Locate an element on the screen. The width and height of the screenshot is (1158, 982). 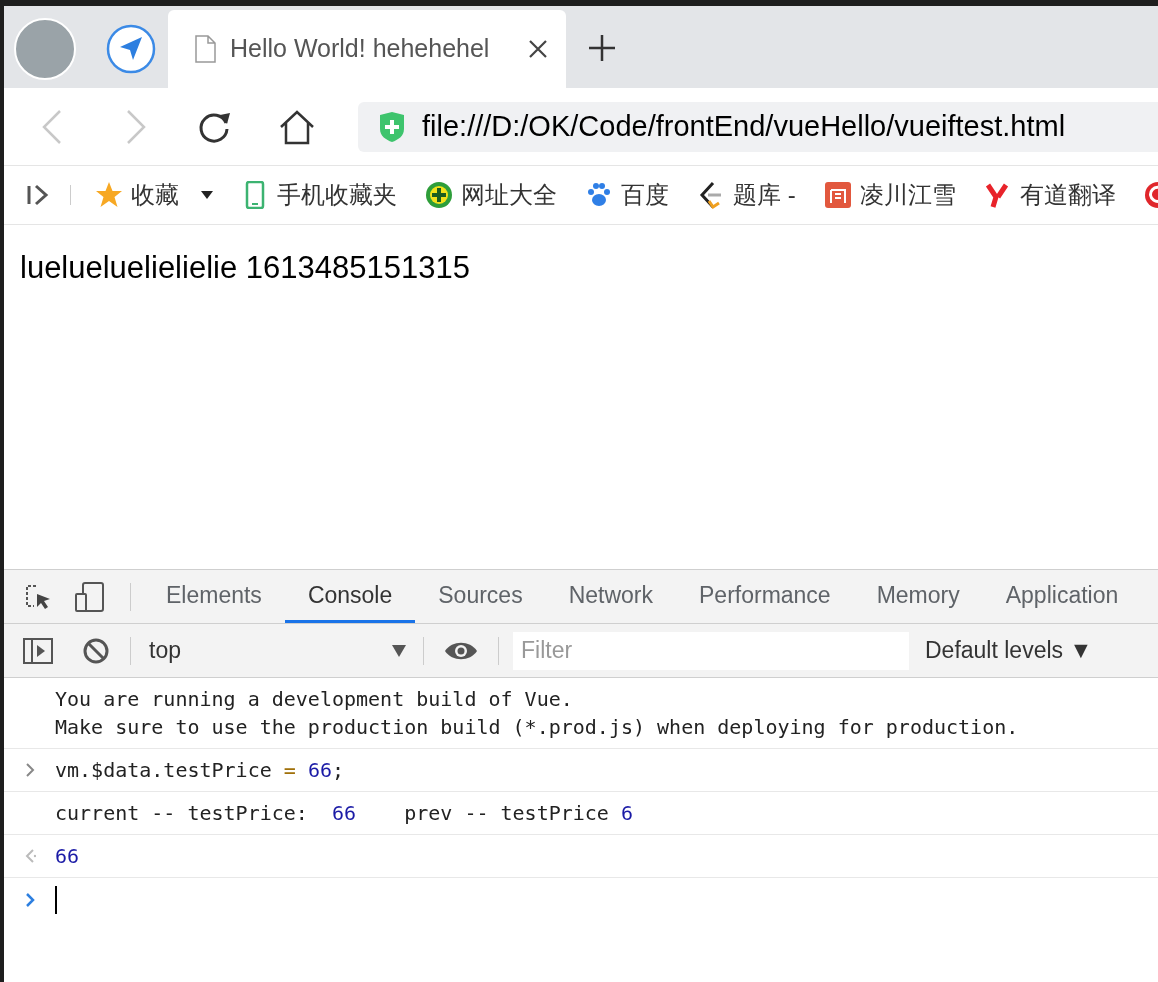
chevron-icon is located at coordinates (30, 770).